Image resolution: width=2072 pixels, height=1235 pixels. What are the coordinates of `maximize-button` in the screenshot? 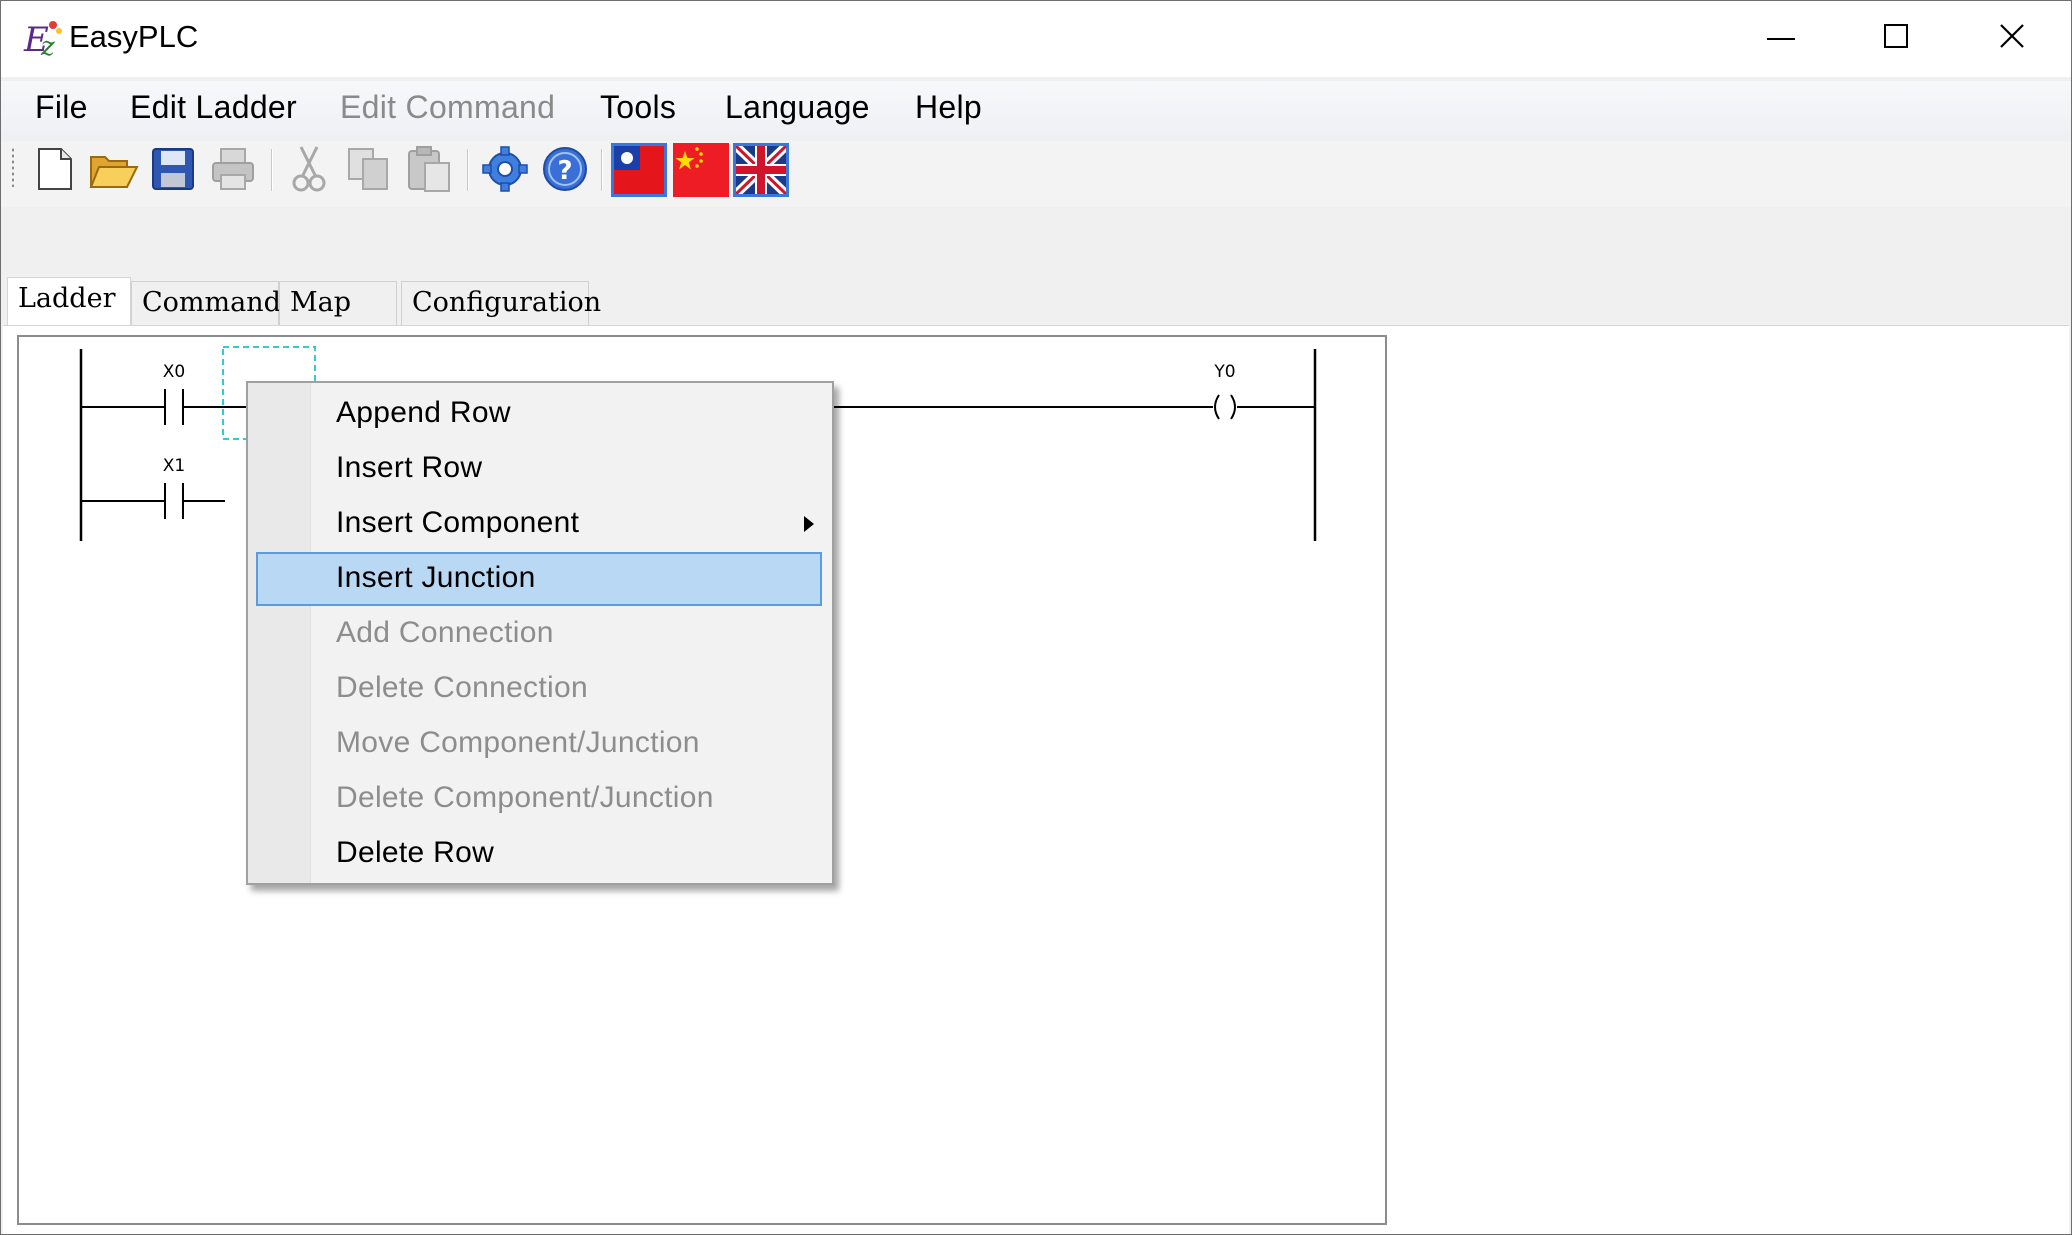 It's located at (1898, 39).